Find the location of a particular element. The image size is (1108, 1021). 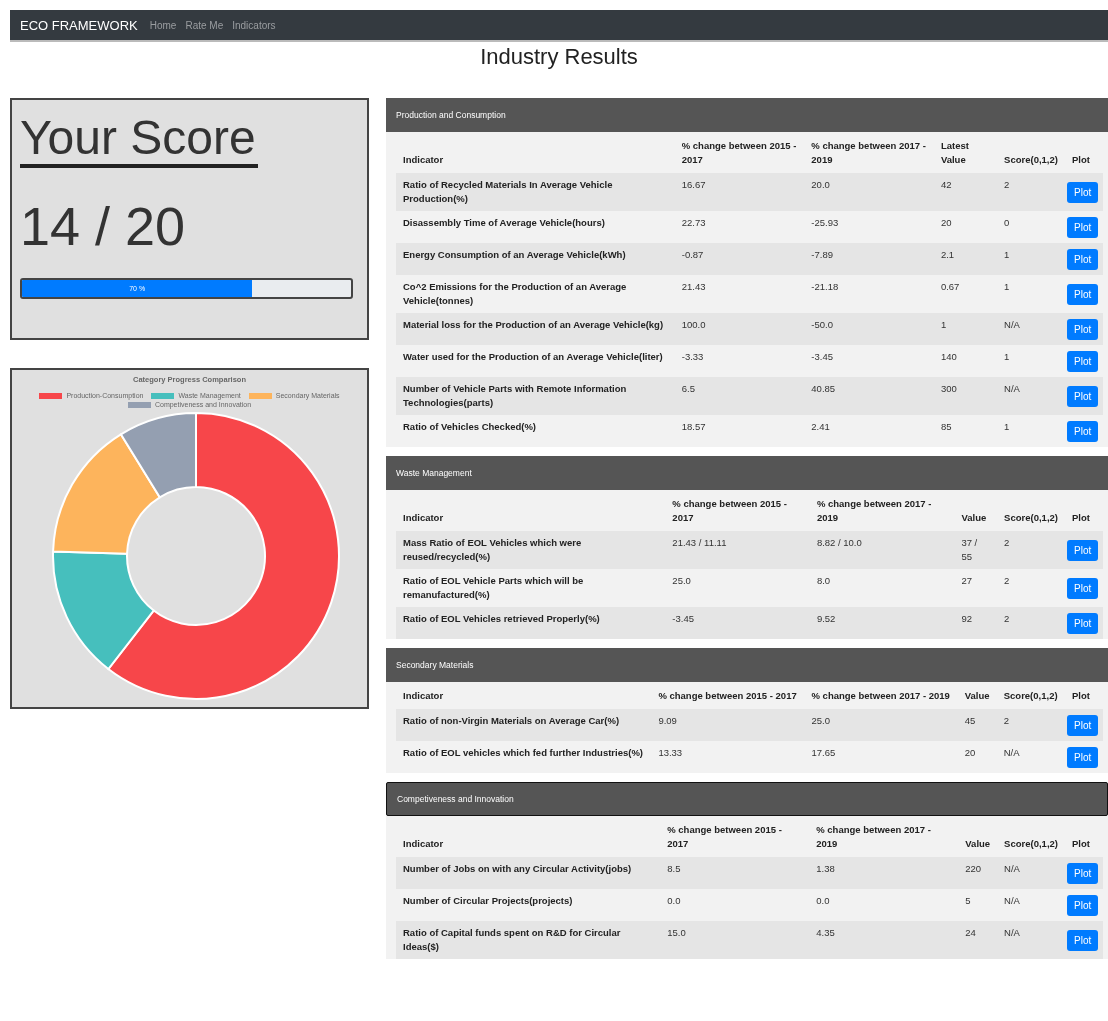

indicator-cell: Ratio of Capital funds spent on R&D for Circular Ideas($) is located at coordinates (528, 940).